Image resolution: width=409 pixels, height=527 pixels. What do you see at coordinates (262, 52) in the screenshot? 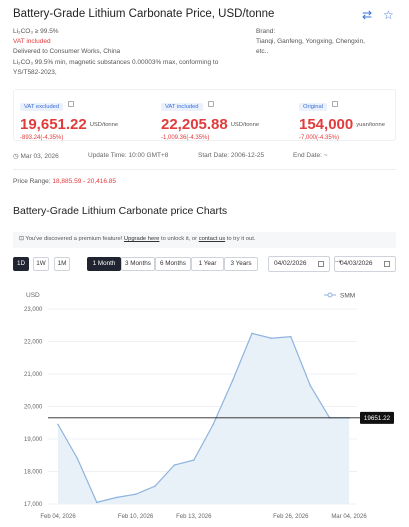
I see `brand-more: etc..` at bounding box center [262, 52].